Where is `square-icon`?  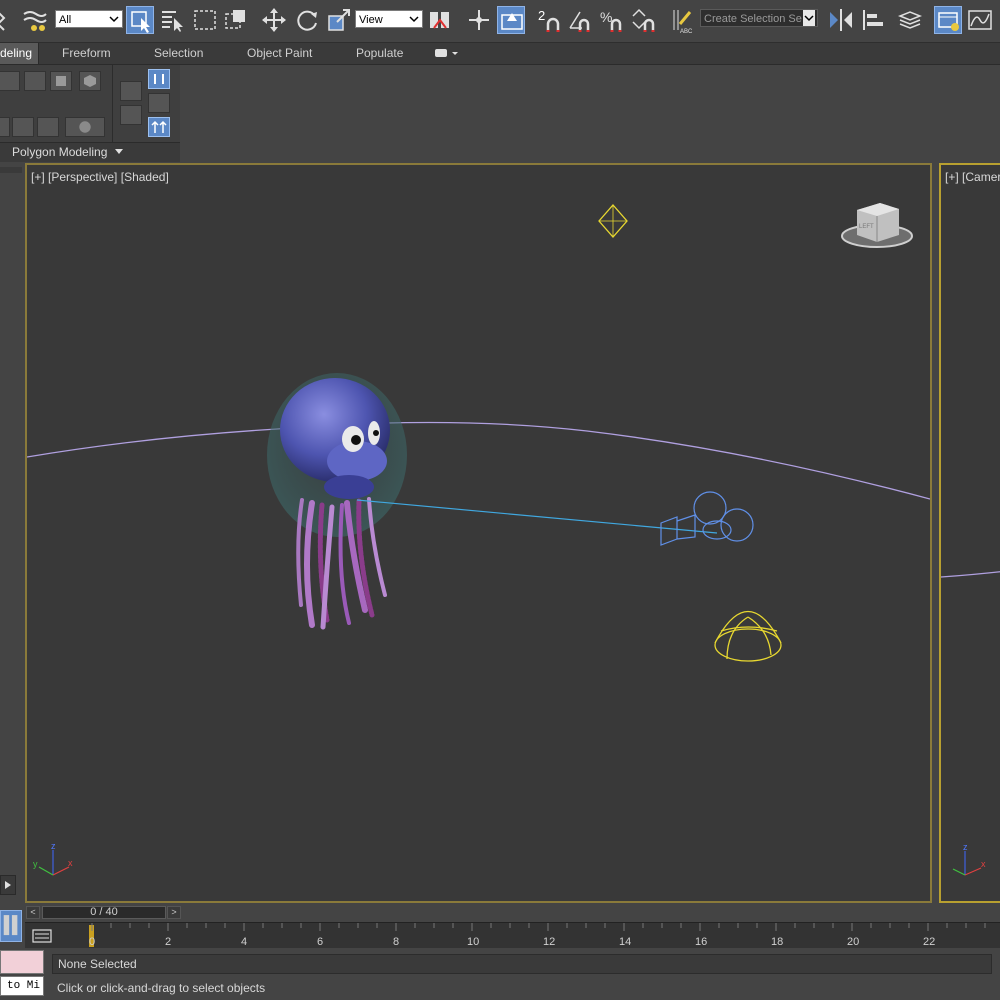 square-icon is located at coordinates (61, 81).